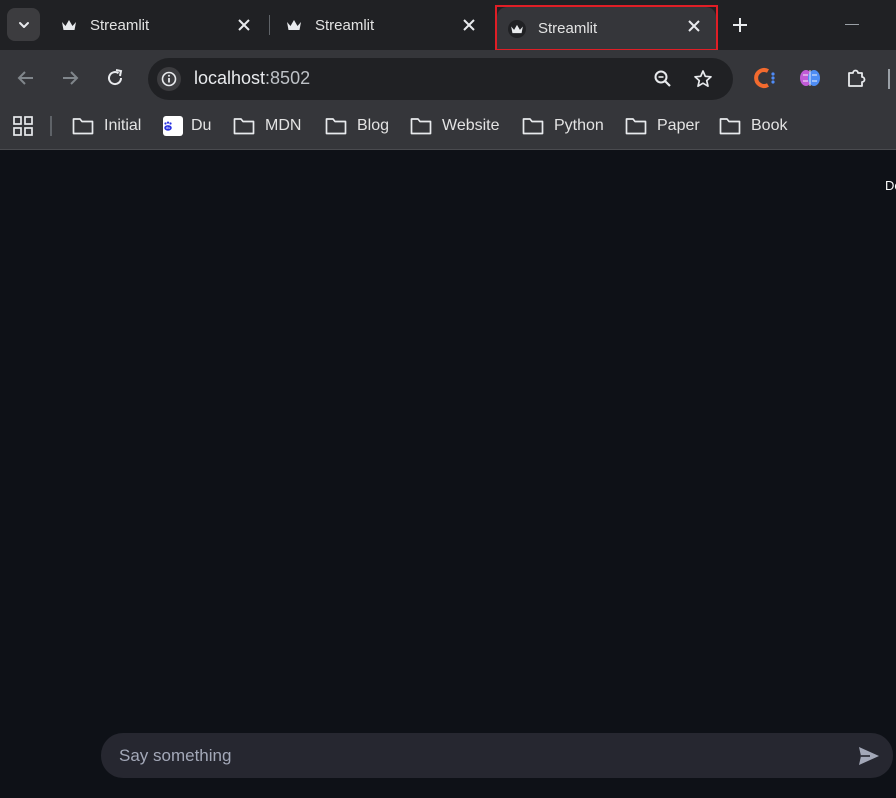  I want to click on star-icon, so click(703, 79).